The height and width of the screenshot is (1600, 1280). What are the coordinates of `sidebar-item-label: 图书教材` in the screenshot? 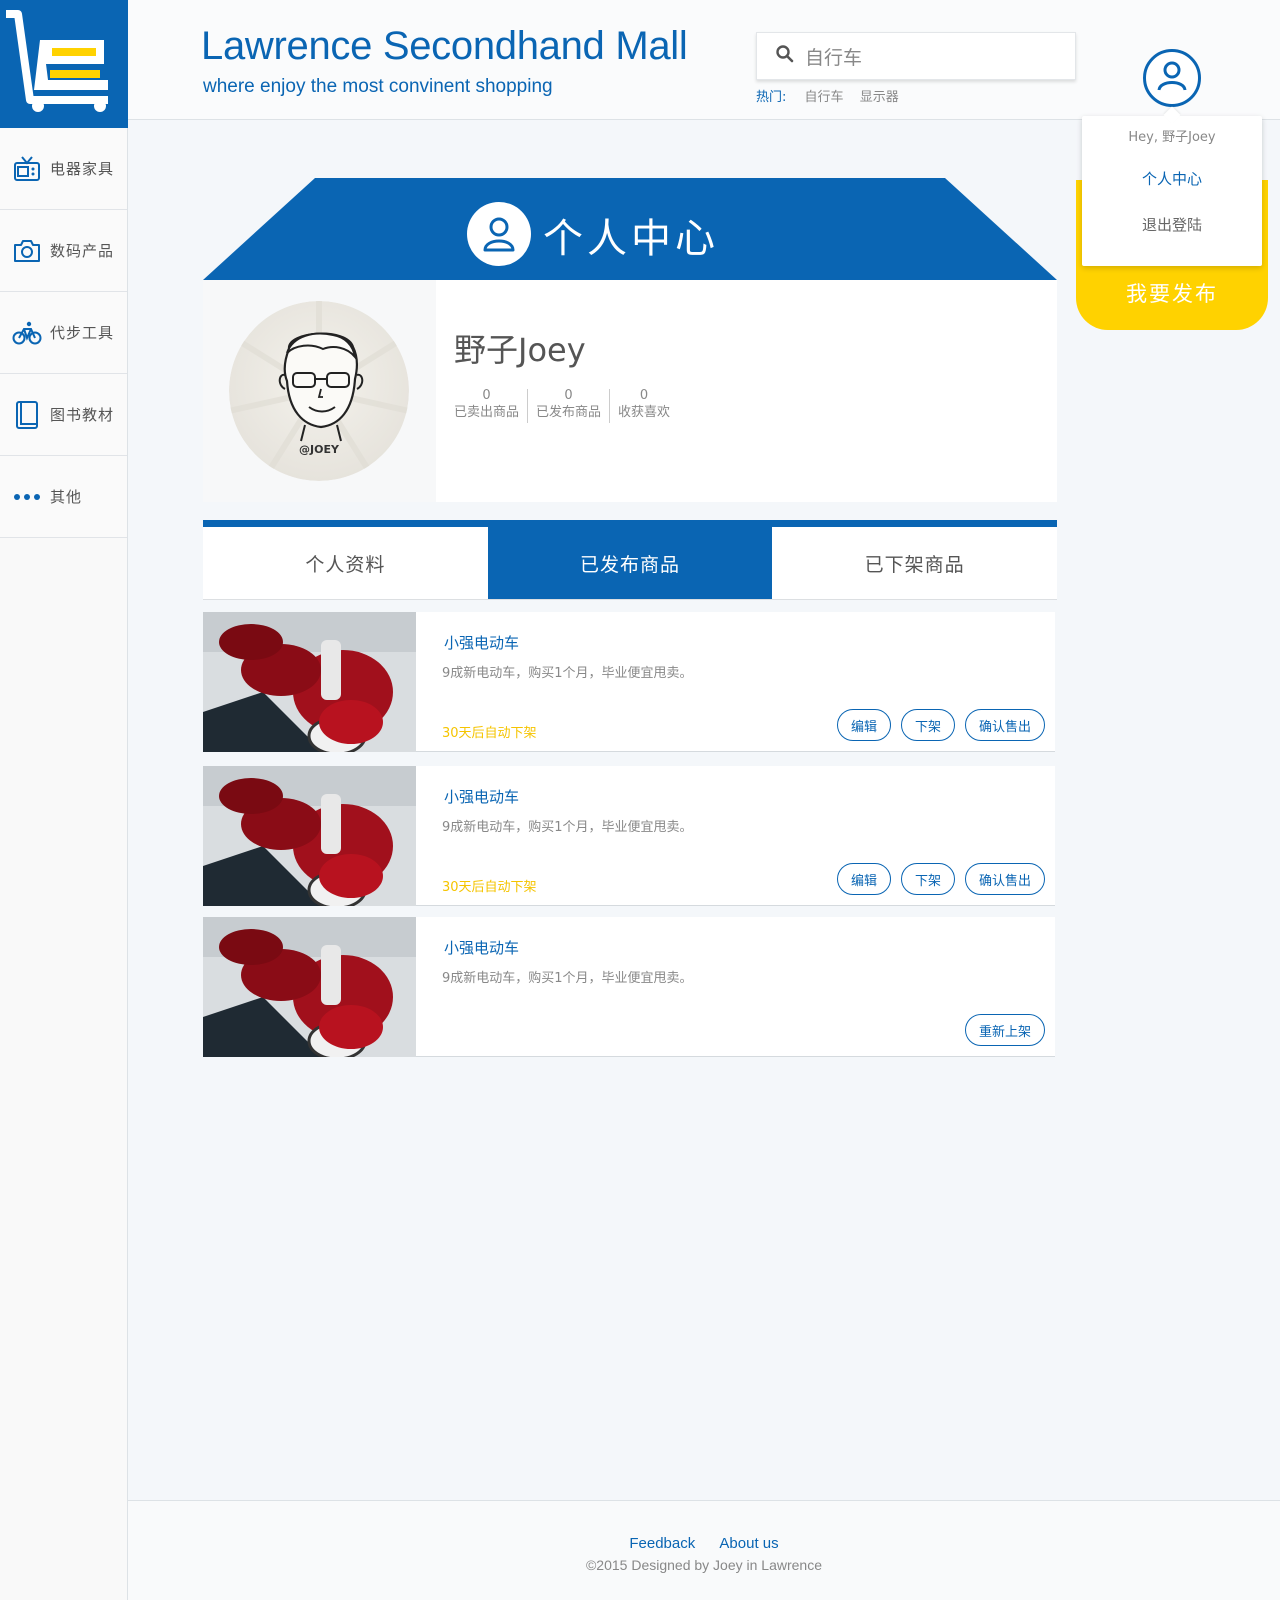 It's located at (82, 415).